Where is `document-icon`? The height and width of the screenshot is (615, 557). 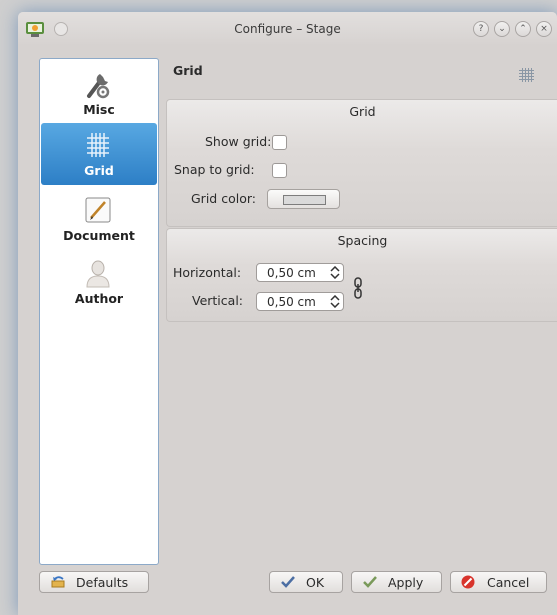 document-icon is located at coordinates (98, 210).